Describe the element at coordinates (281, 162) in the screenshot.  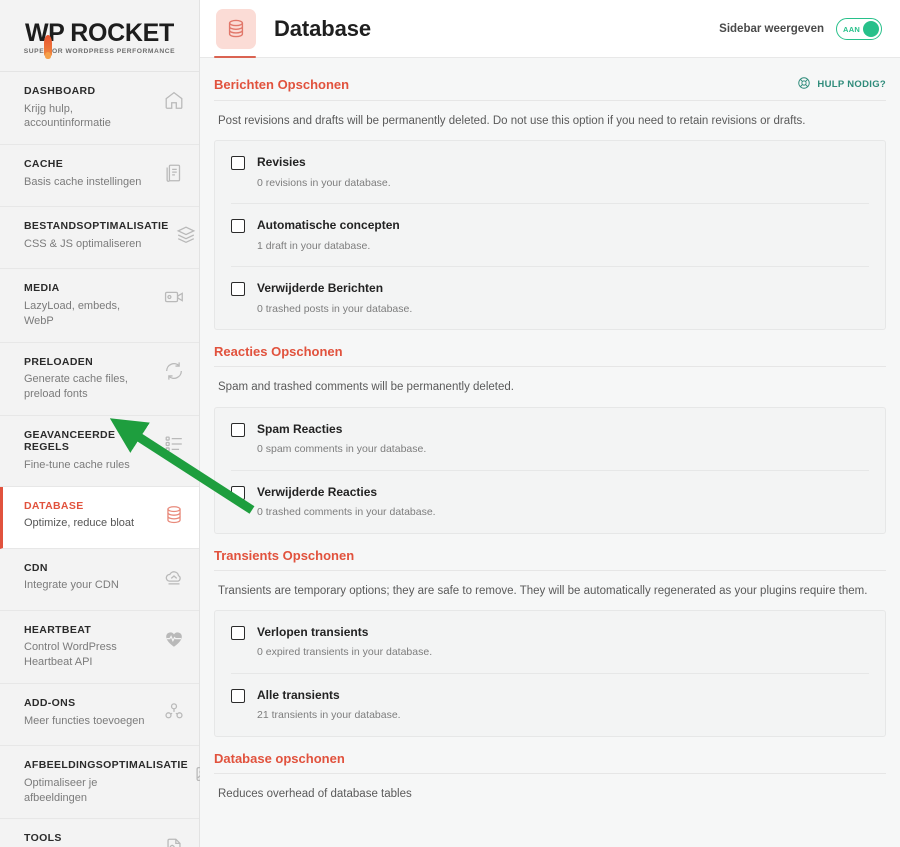
I see `option-label: Revisies` at that location.